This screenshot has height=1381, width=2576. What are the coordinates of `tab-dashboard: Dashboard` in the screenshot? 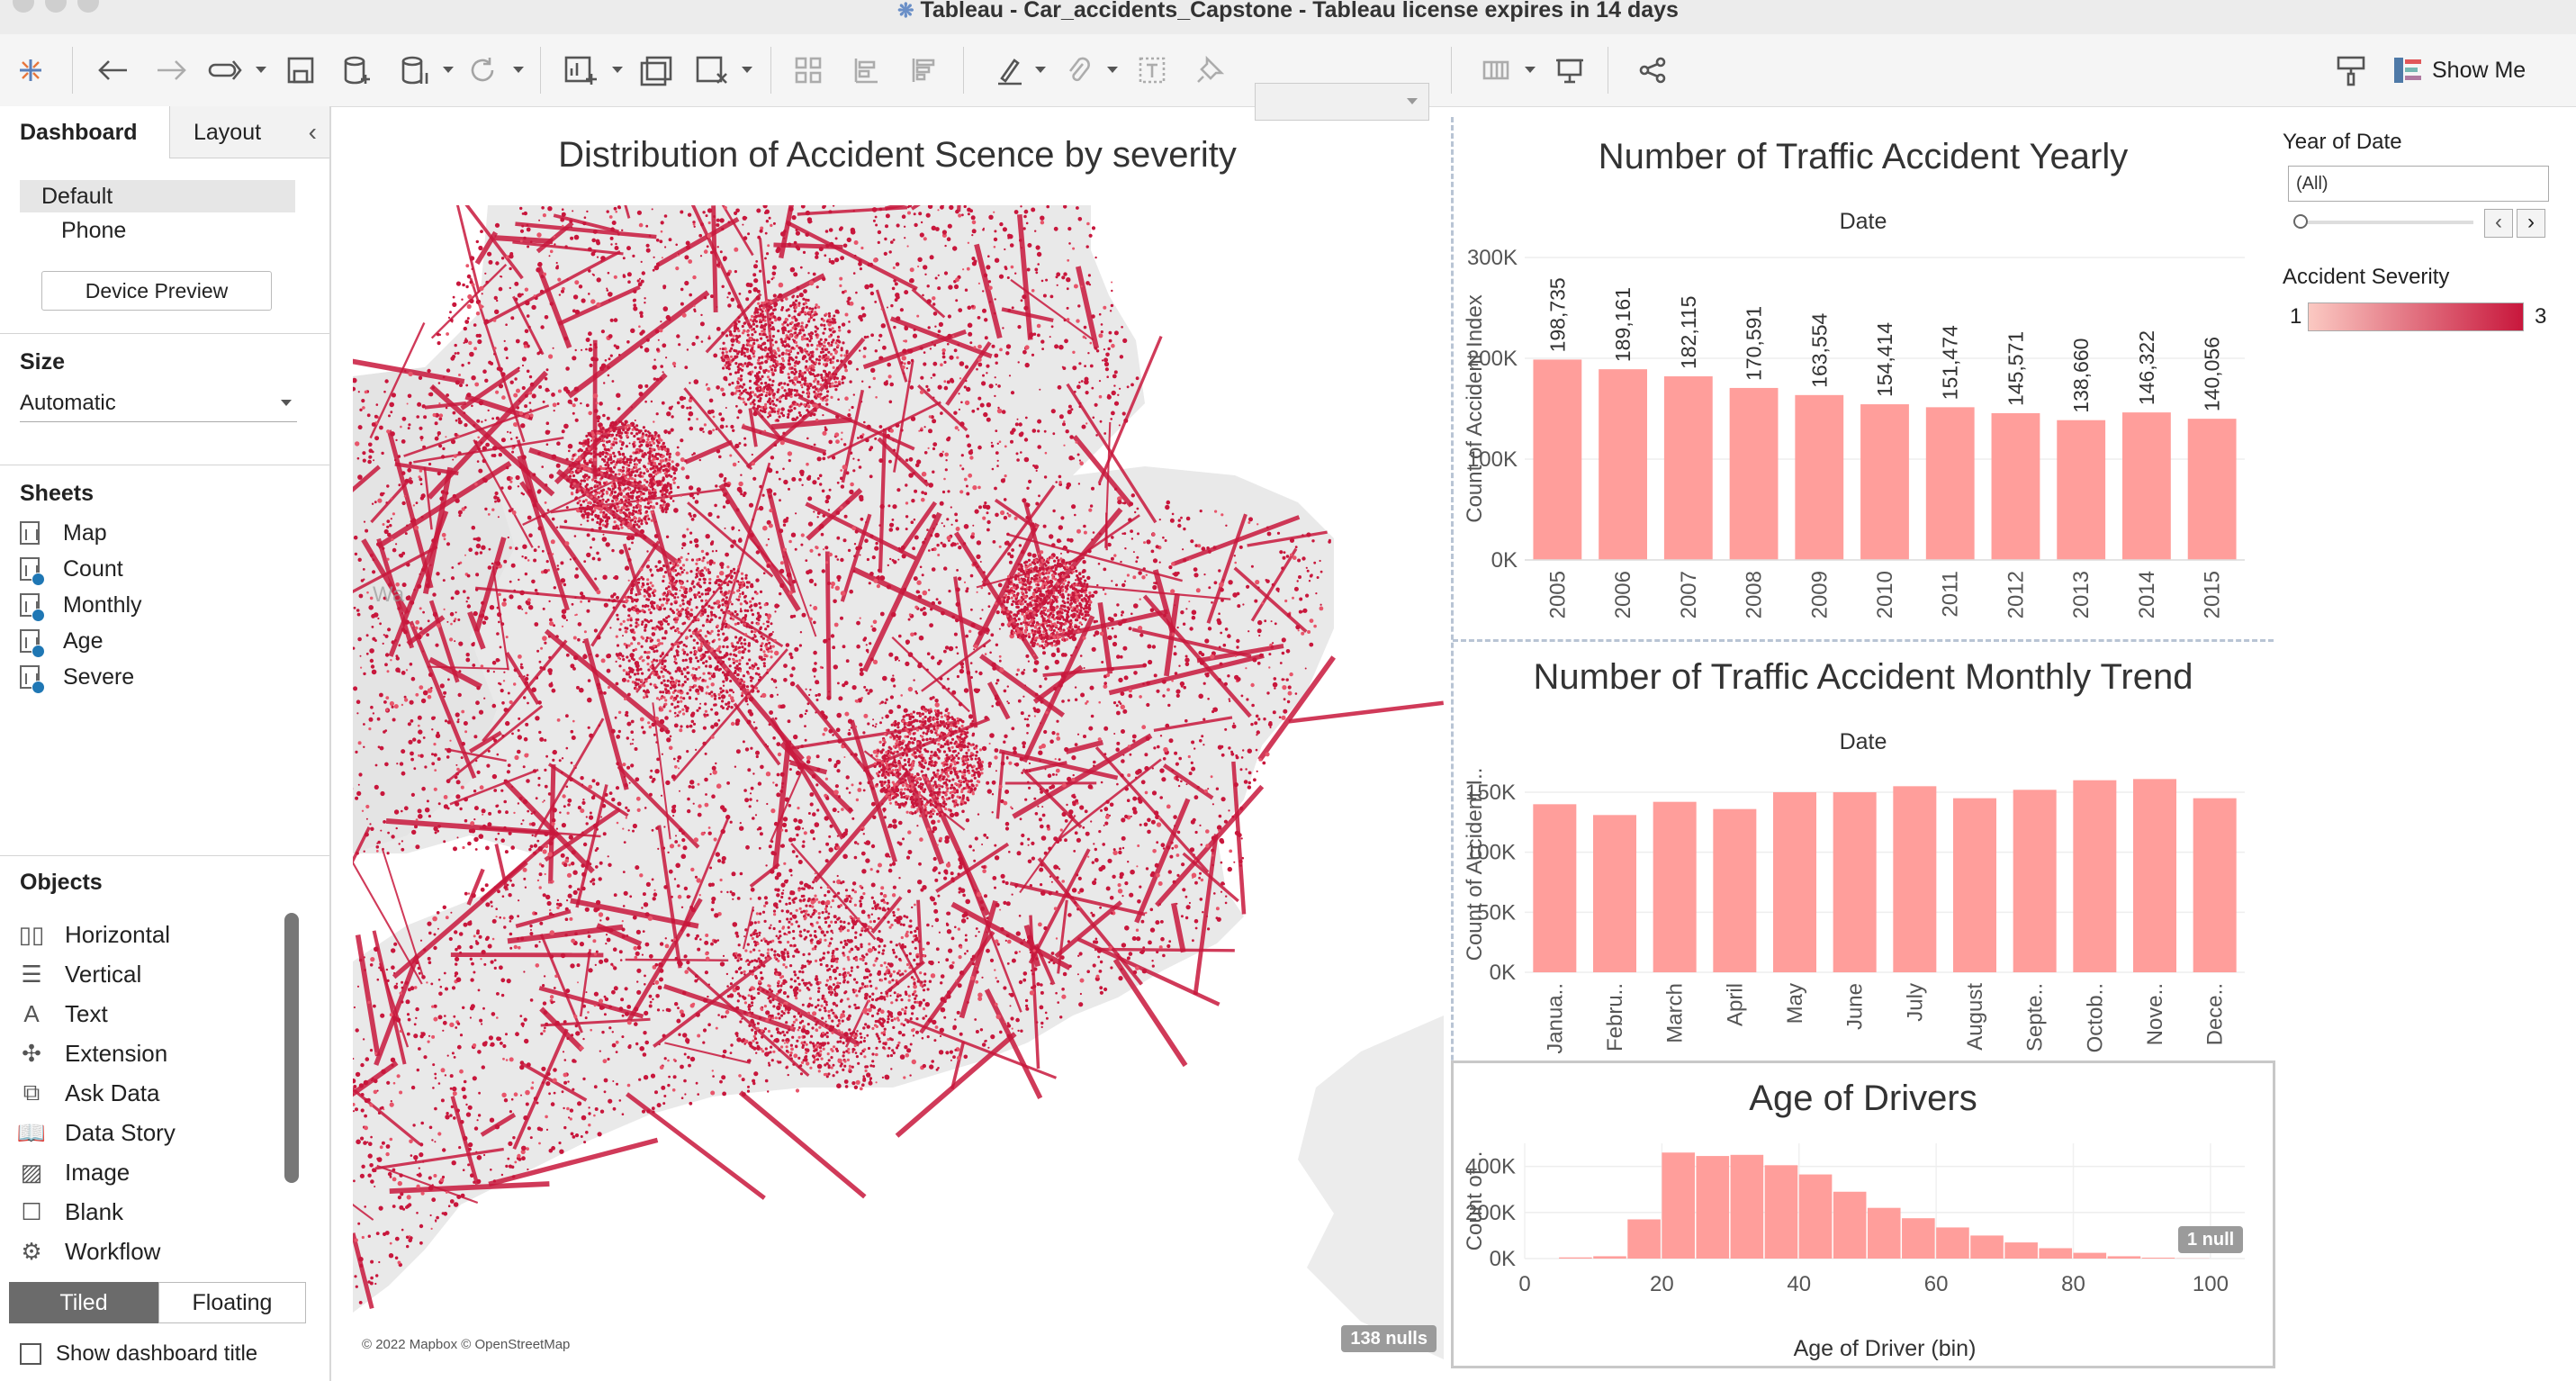 It's located at (84, 132).